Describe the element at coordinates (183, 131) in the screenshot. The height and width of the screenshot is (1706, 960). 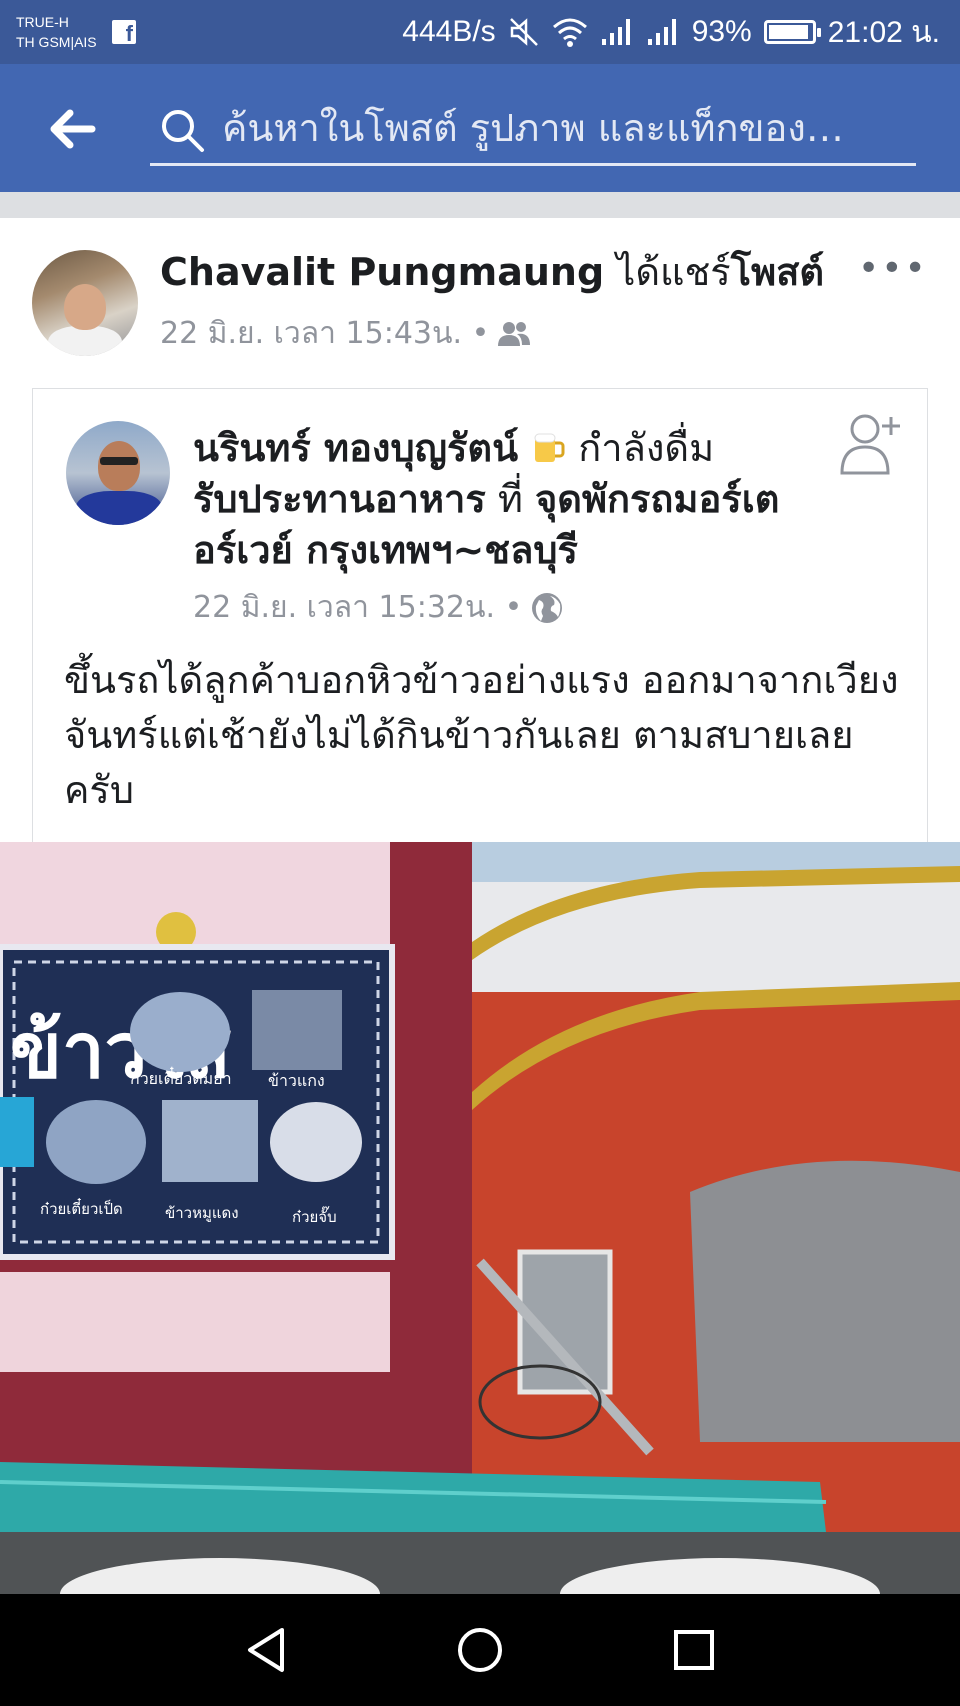
I see `search-icon` at that location.